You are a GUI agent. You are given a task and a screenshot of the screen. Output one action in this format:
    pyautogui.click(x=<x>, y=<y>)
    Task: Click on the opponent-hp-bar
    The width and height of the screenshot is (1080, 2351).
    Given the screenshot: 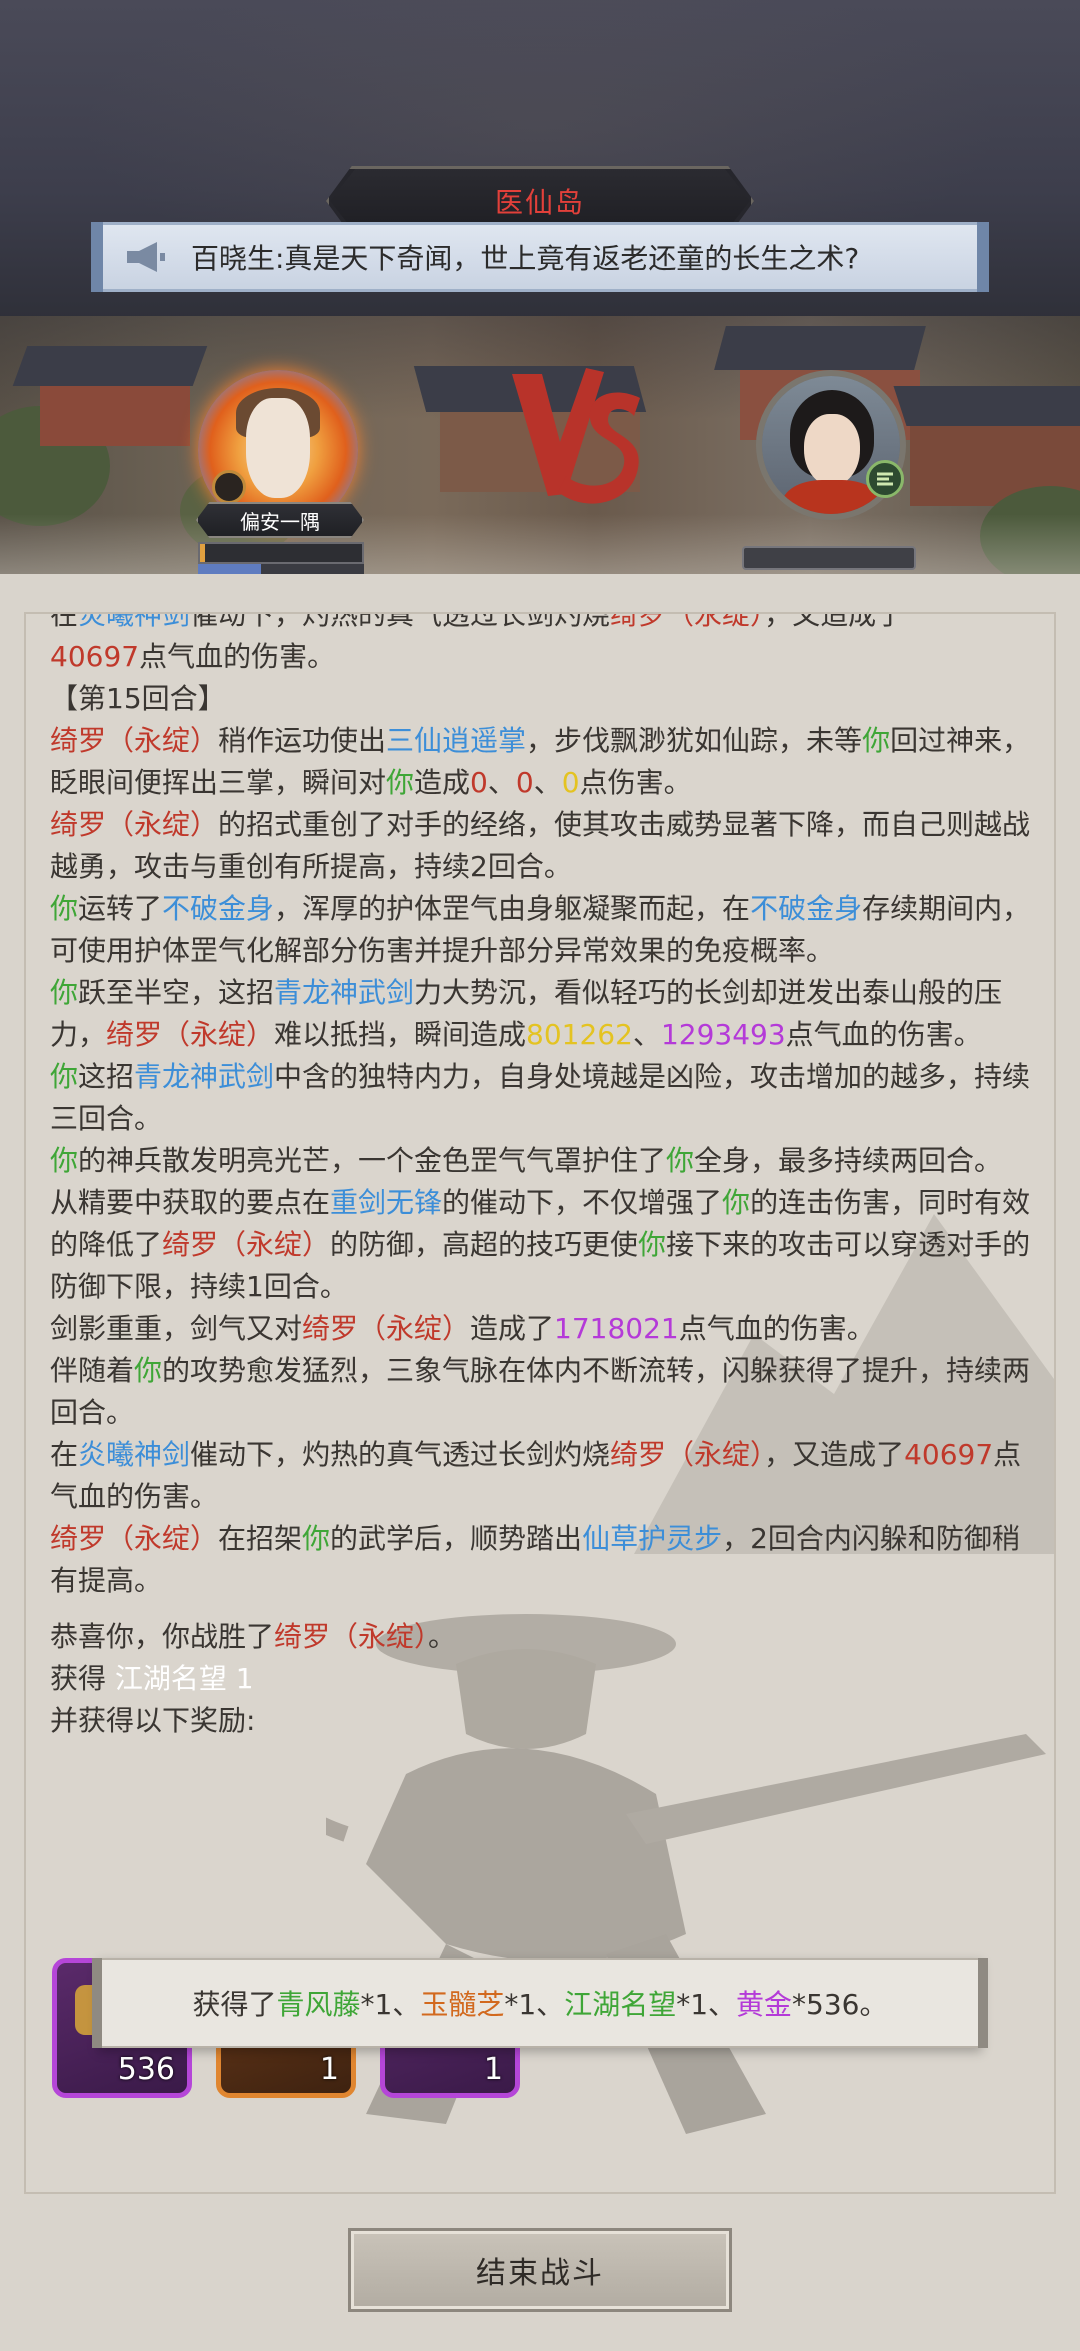 What is the action you would take?
    pyautogui.click(x=829, y=558)
    